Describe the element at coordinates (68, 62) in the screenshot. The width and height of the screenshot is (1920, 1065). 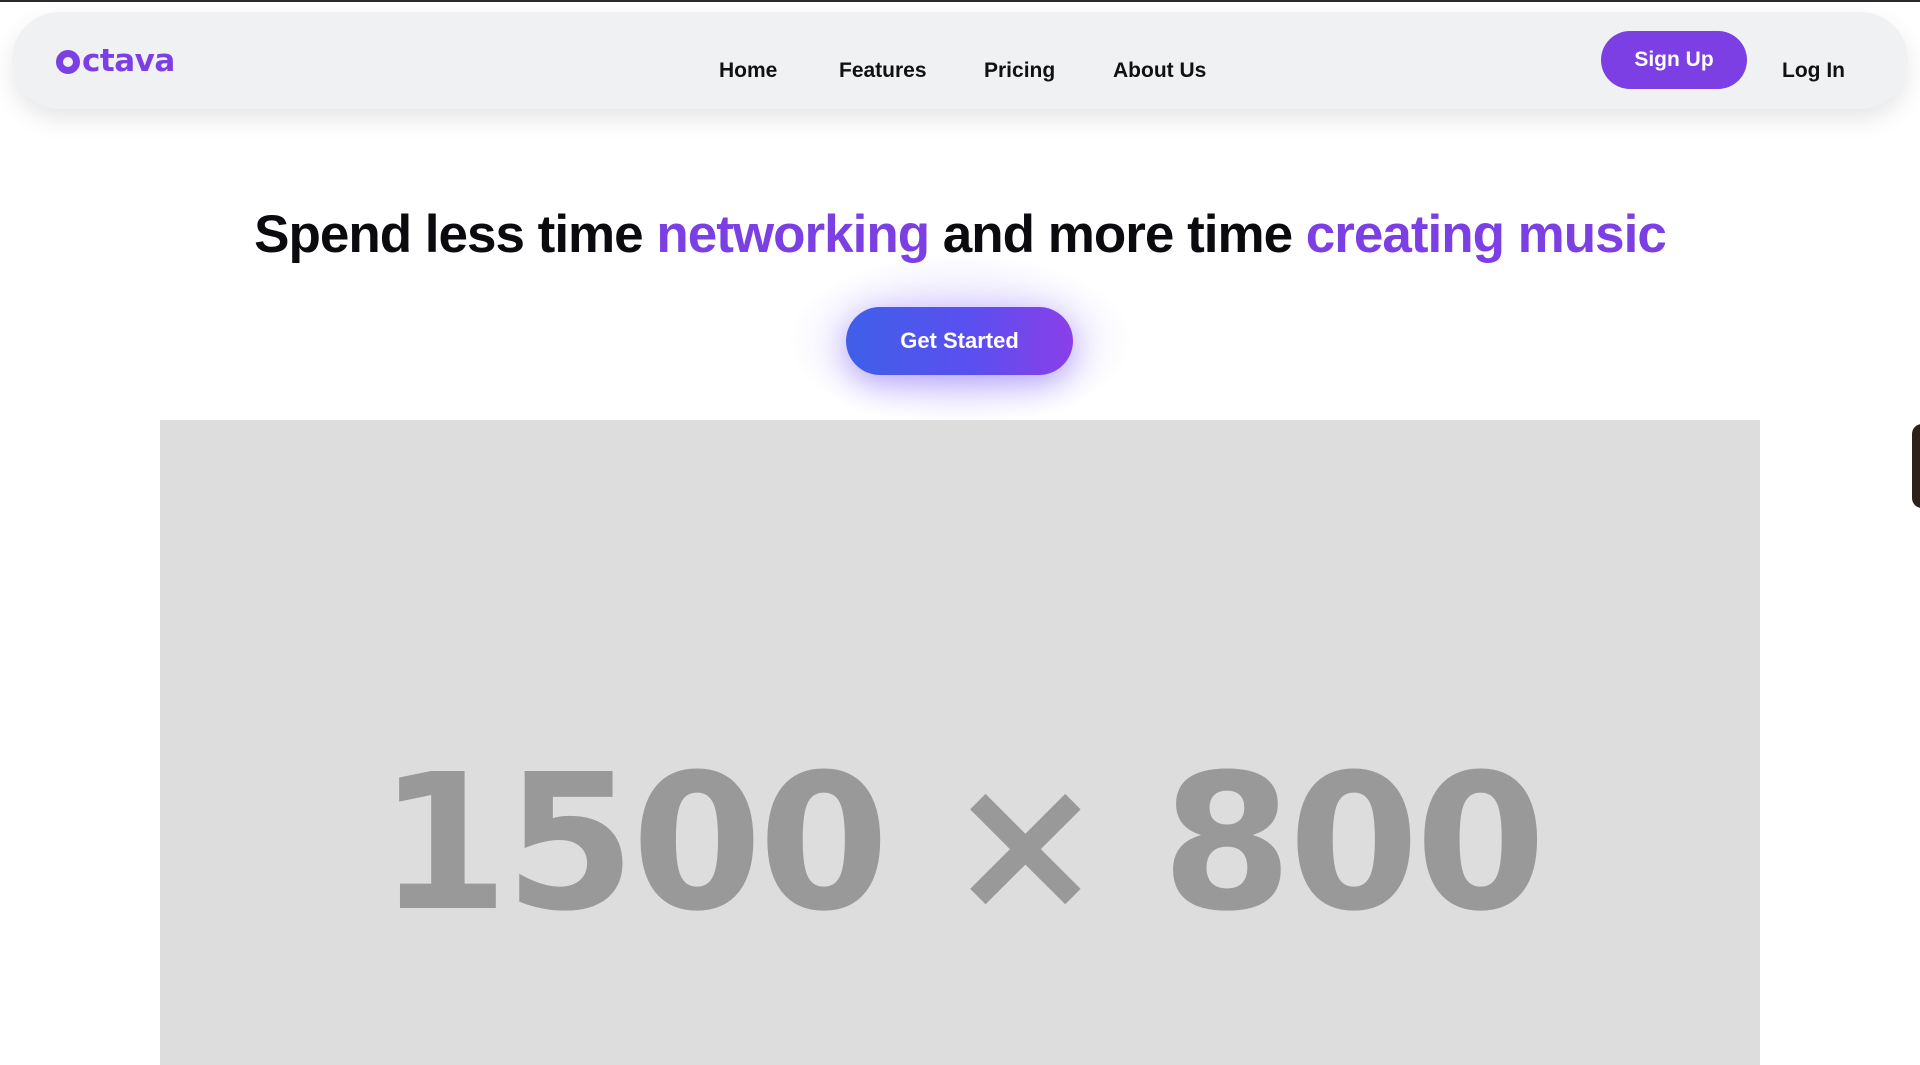
I see `logo-ring-icon` at that location.